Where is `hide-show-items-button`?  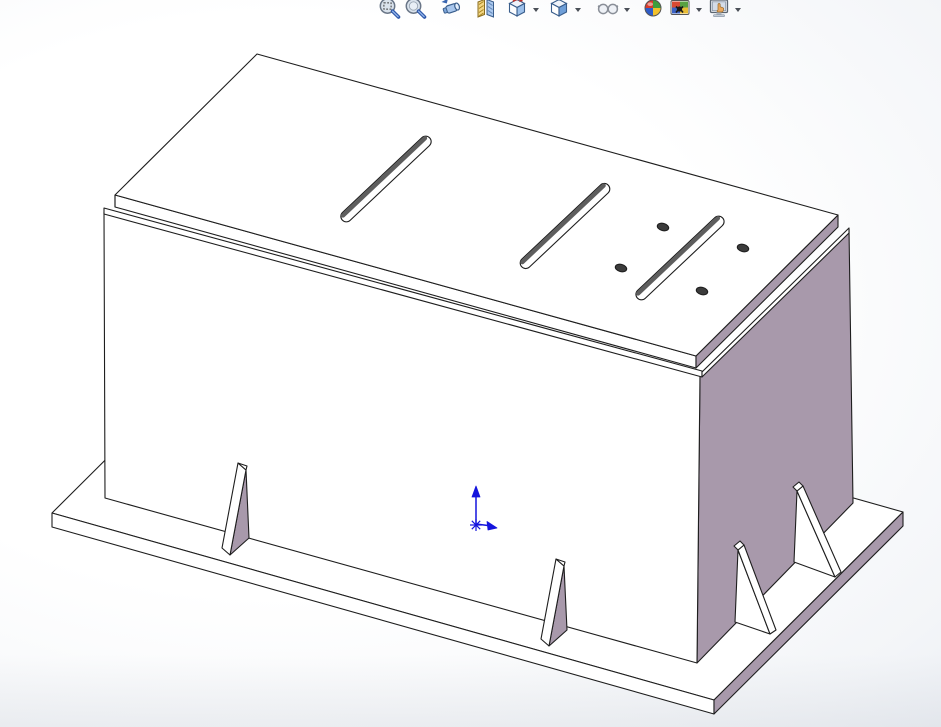
hide-show-items-button is located at coordinates (608, 10).